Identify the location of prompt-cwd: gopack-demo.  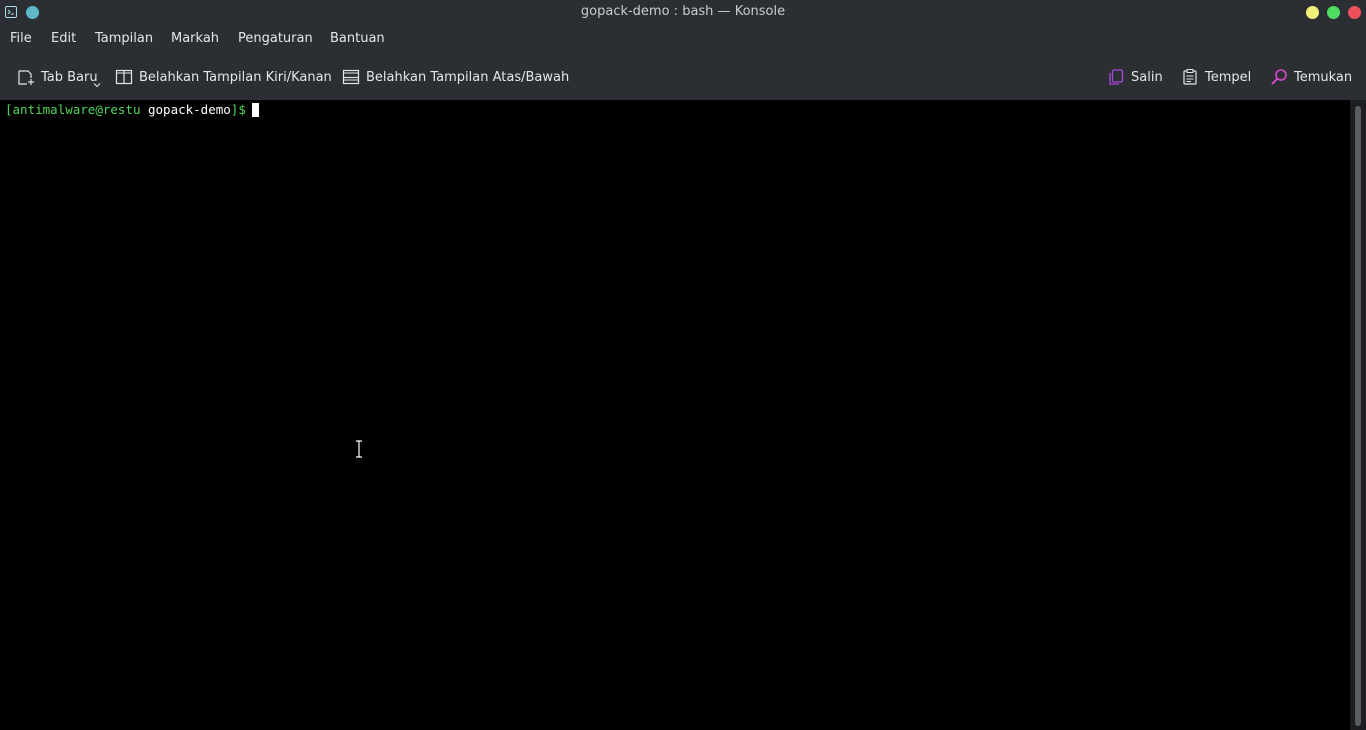
(189, 109).